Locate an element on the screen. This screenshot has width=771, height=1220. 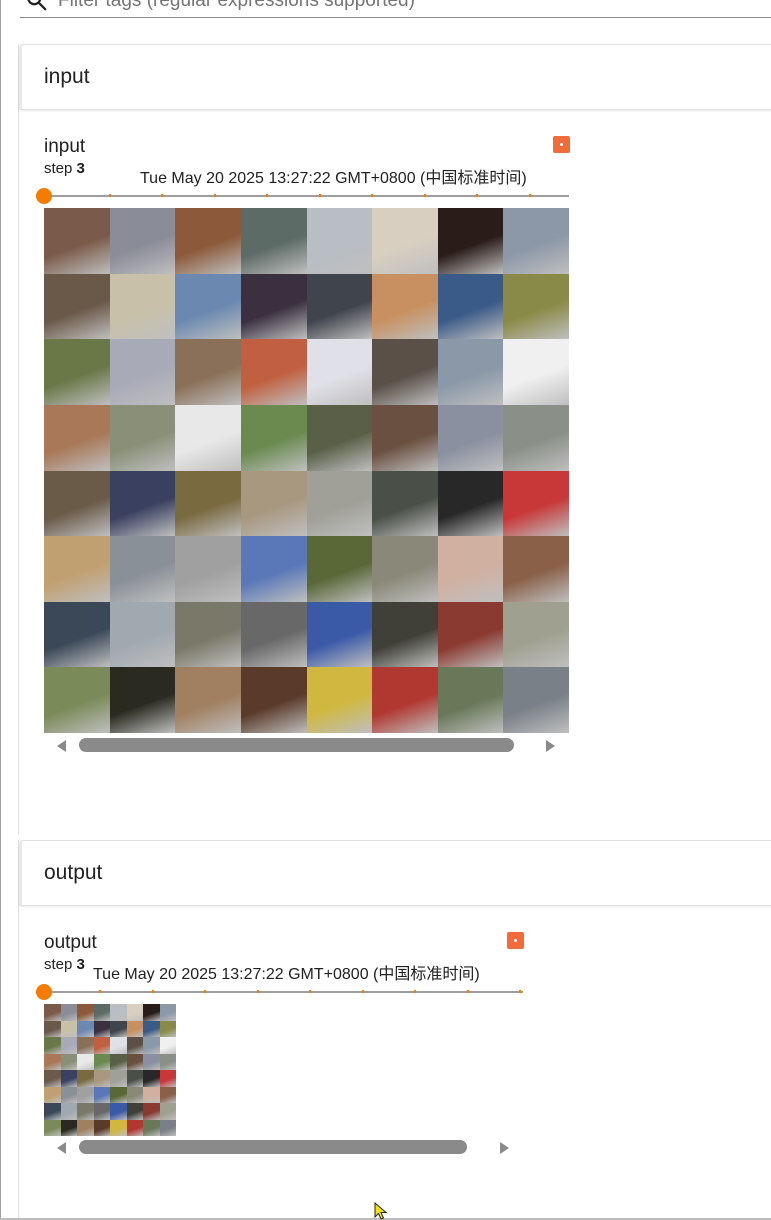
category-title: output is located at coordinates (73, 872).